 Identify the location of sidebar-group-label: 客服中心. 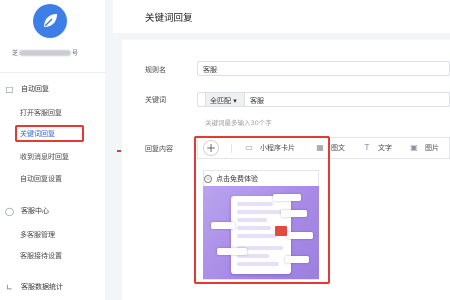
(35, 211).